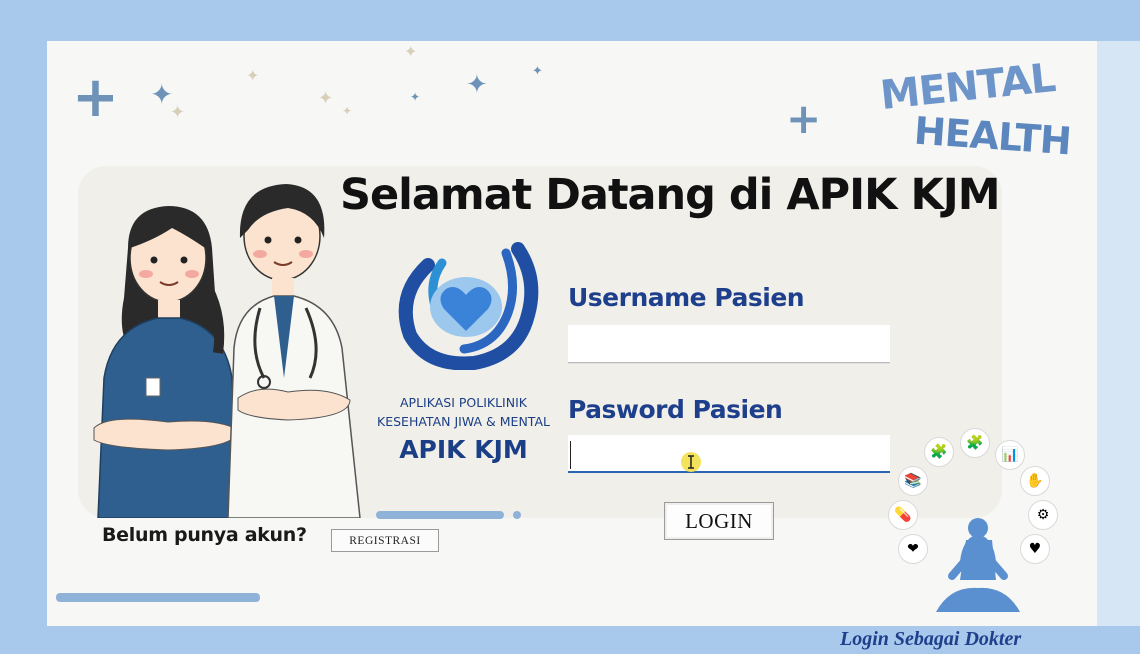 The width and height of the screenshot is (1140, 654). Describe the element at coordinates (913, 549) in the screenshot. I see `heart-hand-icon: ❤` at that location.